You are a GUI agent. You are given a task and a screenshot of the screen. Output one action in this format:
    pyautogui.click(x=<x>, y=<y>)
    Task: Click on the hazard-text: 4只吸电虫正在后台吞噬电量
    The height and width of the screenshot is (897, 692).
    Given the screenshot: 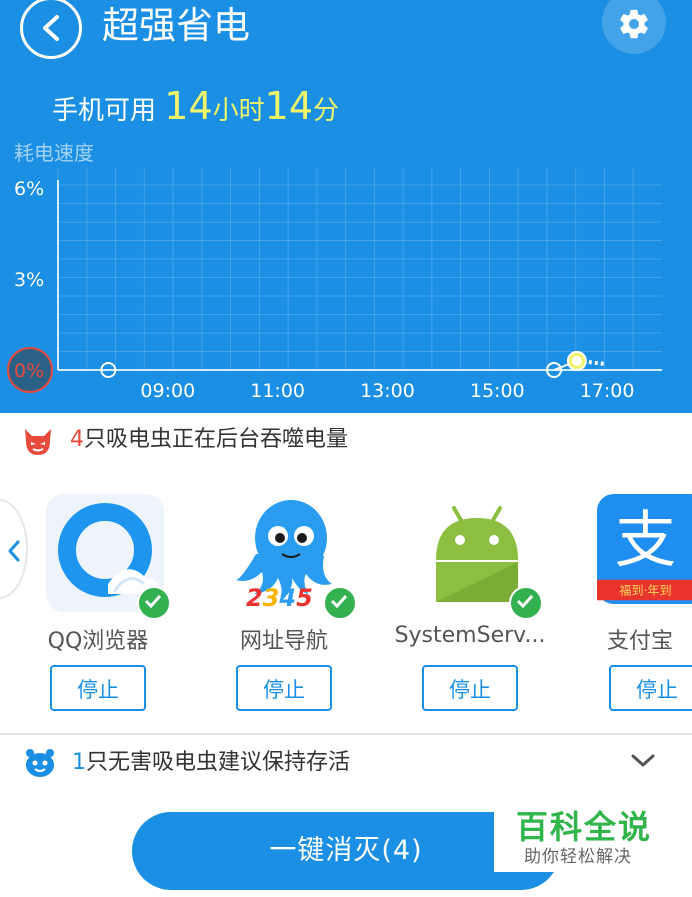 What is the action you would take?
    pyautogui.click(x=209, y=440)
    